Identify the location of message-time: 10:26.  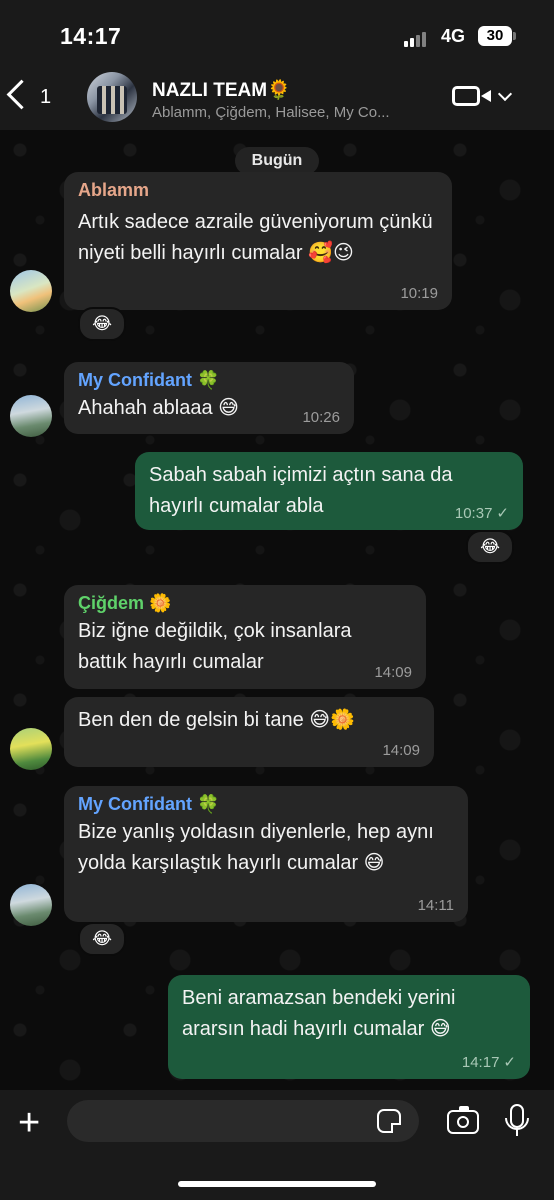
(321, 417).